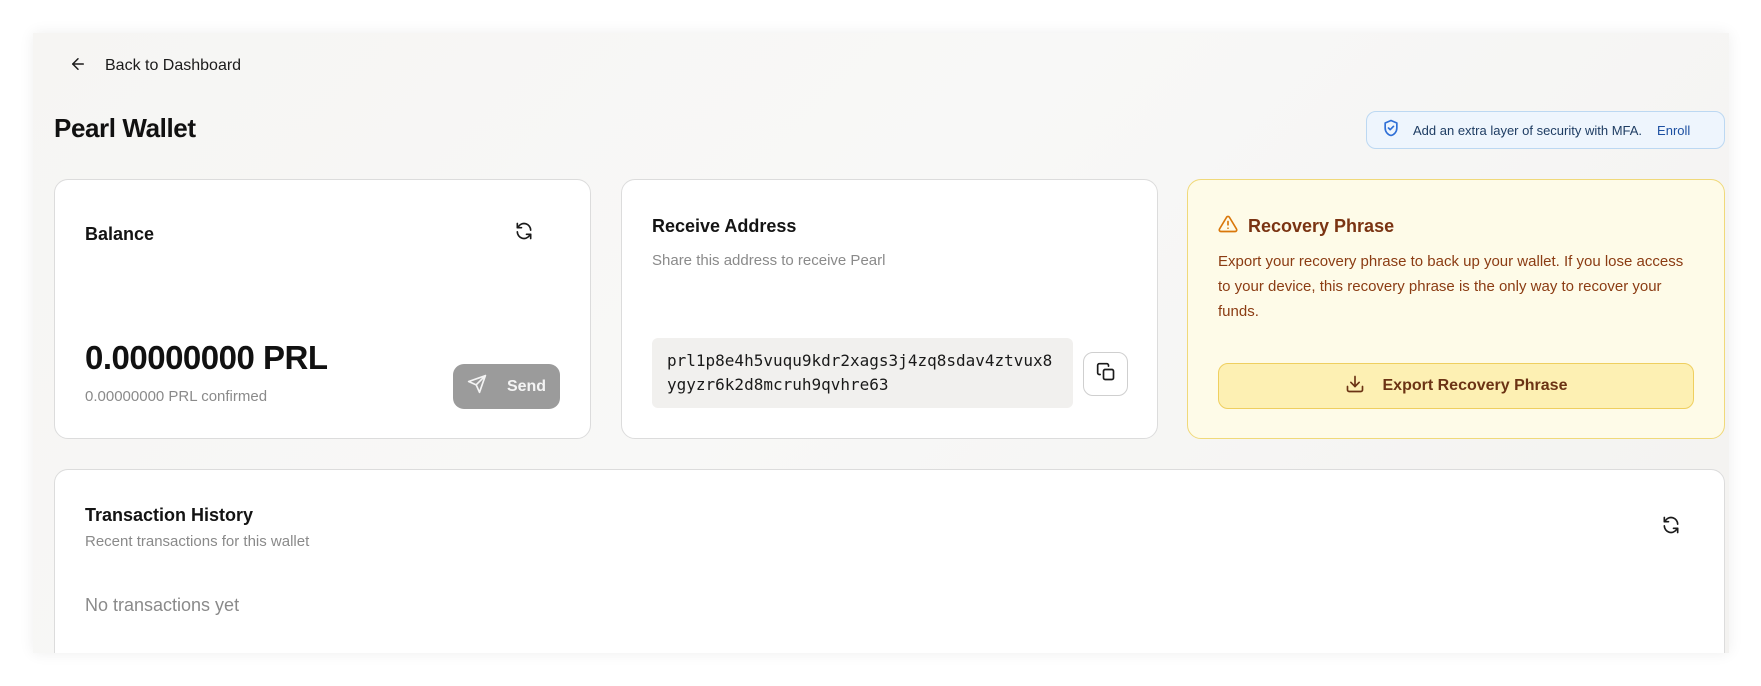  Describe the element at coordinates (162, 605) in the screenshot. I see `empty-transactions-message: No transactions yet` at that location.